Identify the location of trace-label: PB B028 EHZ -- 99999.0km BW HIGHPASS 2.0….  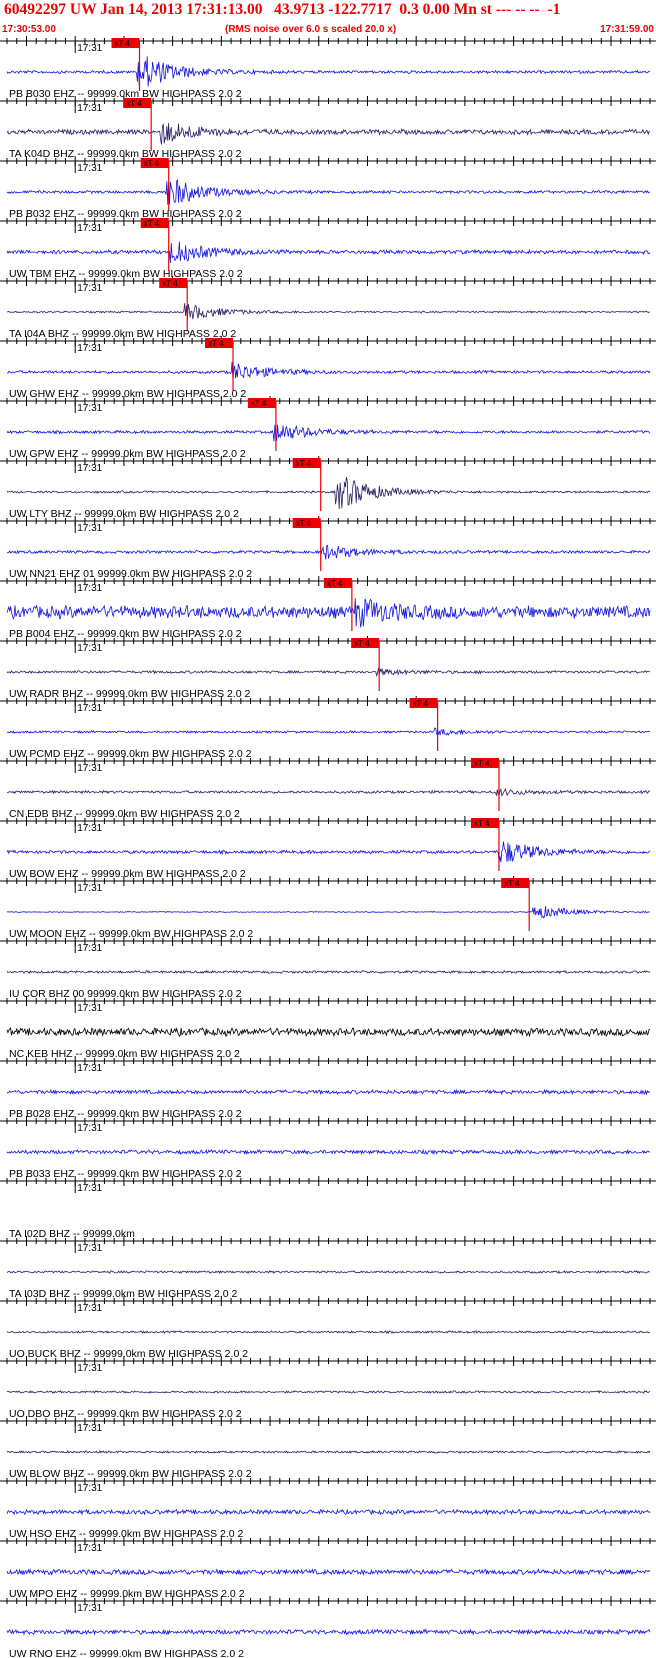
(125, 1114).